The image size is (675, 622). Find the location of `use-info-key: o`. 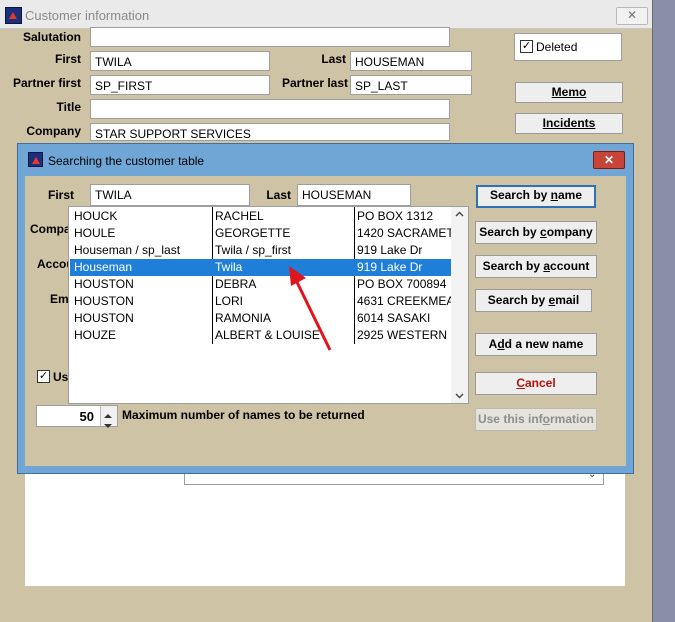

use-info-key: o is located at coordinates (546, 419).